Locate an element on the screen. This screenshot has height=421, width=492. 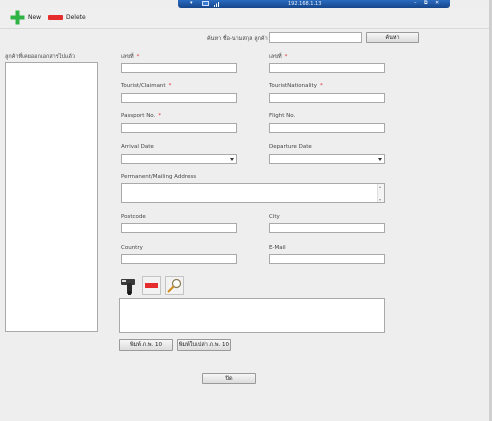
flight-label: Flight No. is located at coordinates (282, 116).